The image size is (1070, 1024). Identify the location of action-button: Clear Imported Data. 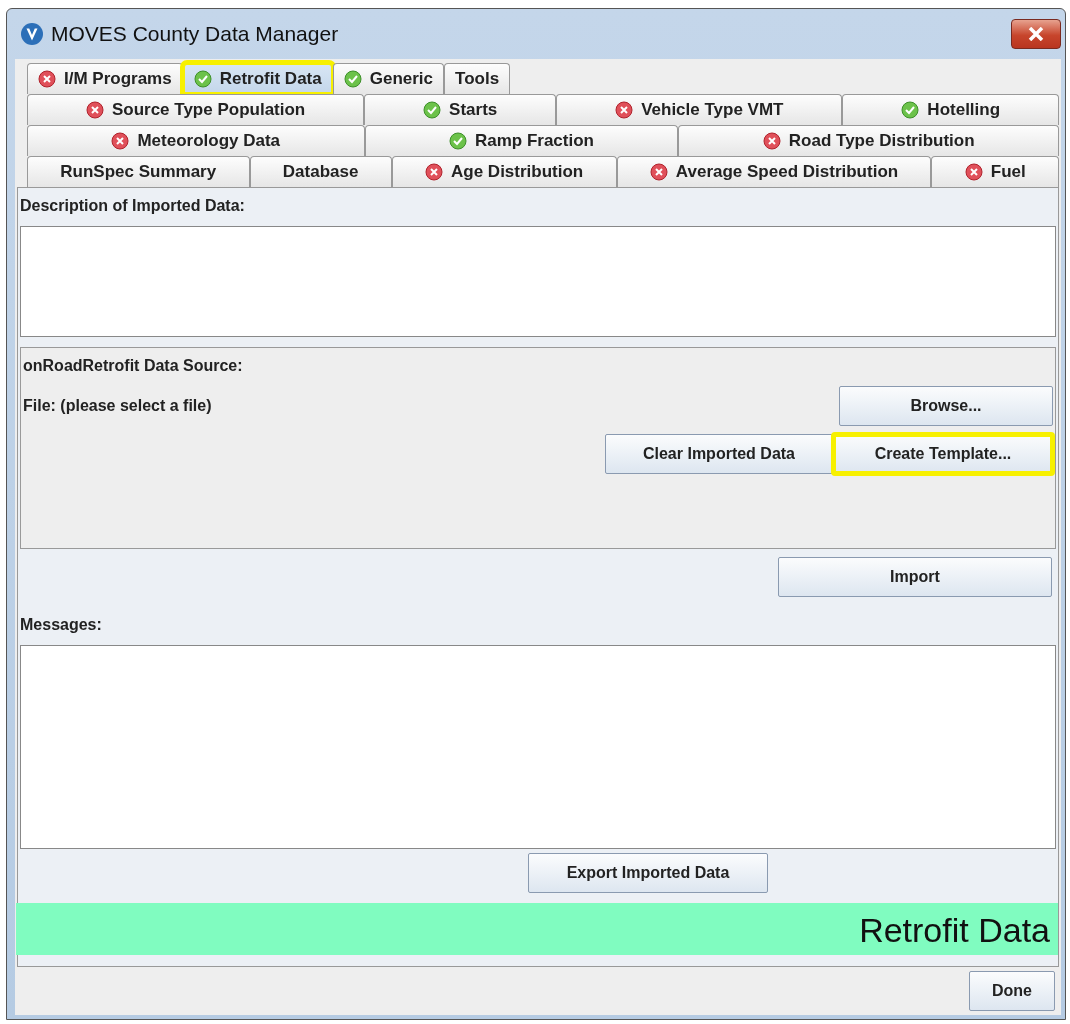
(719, 454).